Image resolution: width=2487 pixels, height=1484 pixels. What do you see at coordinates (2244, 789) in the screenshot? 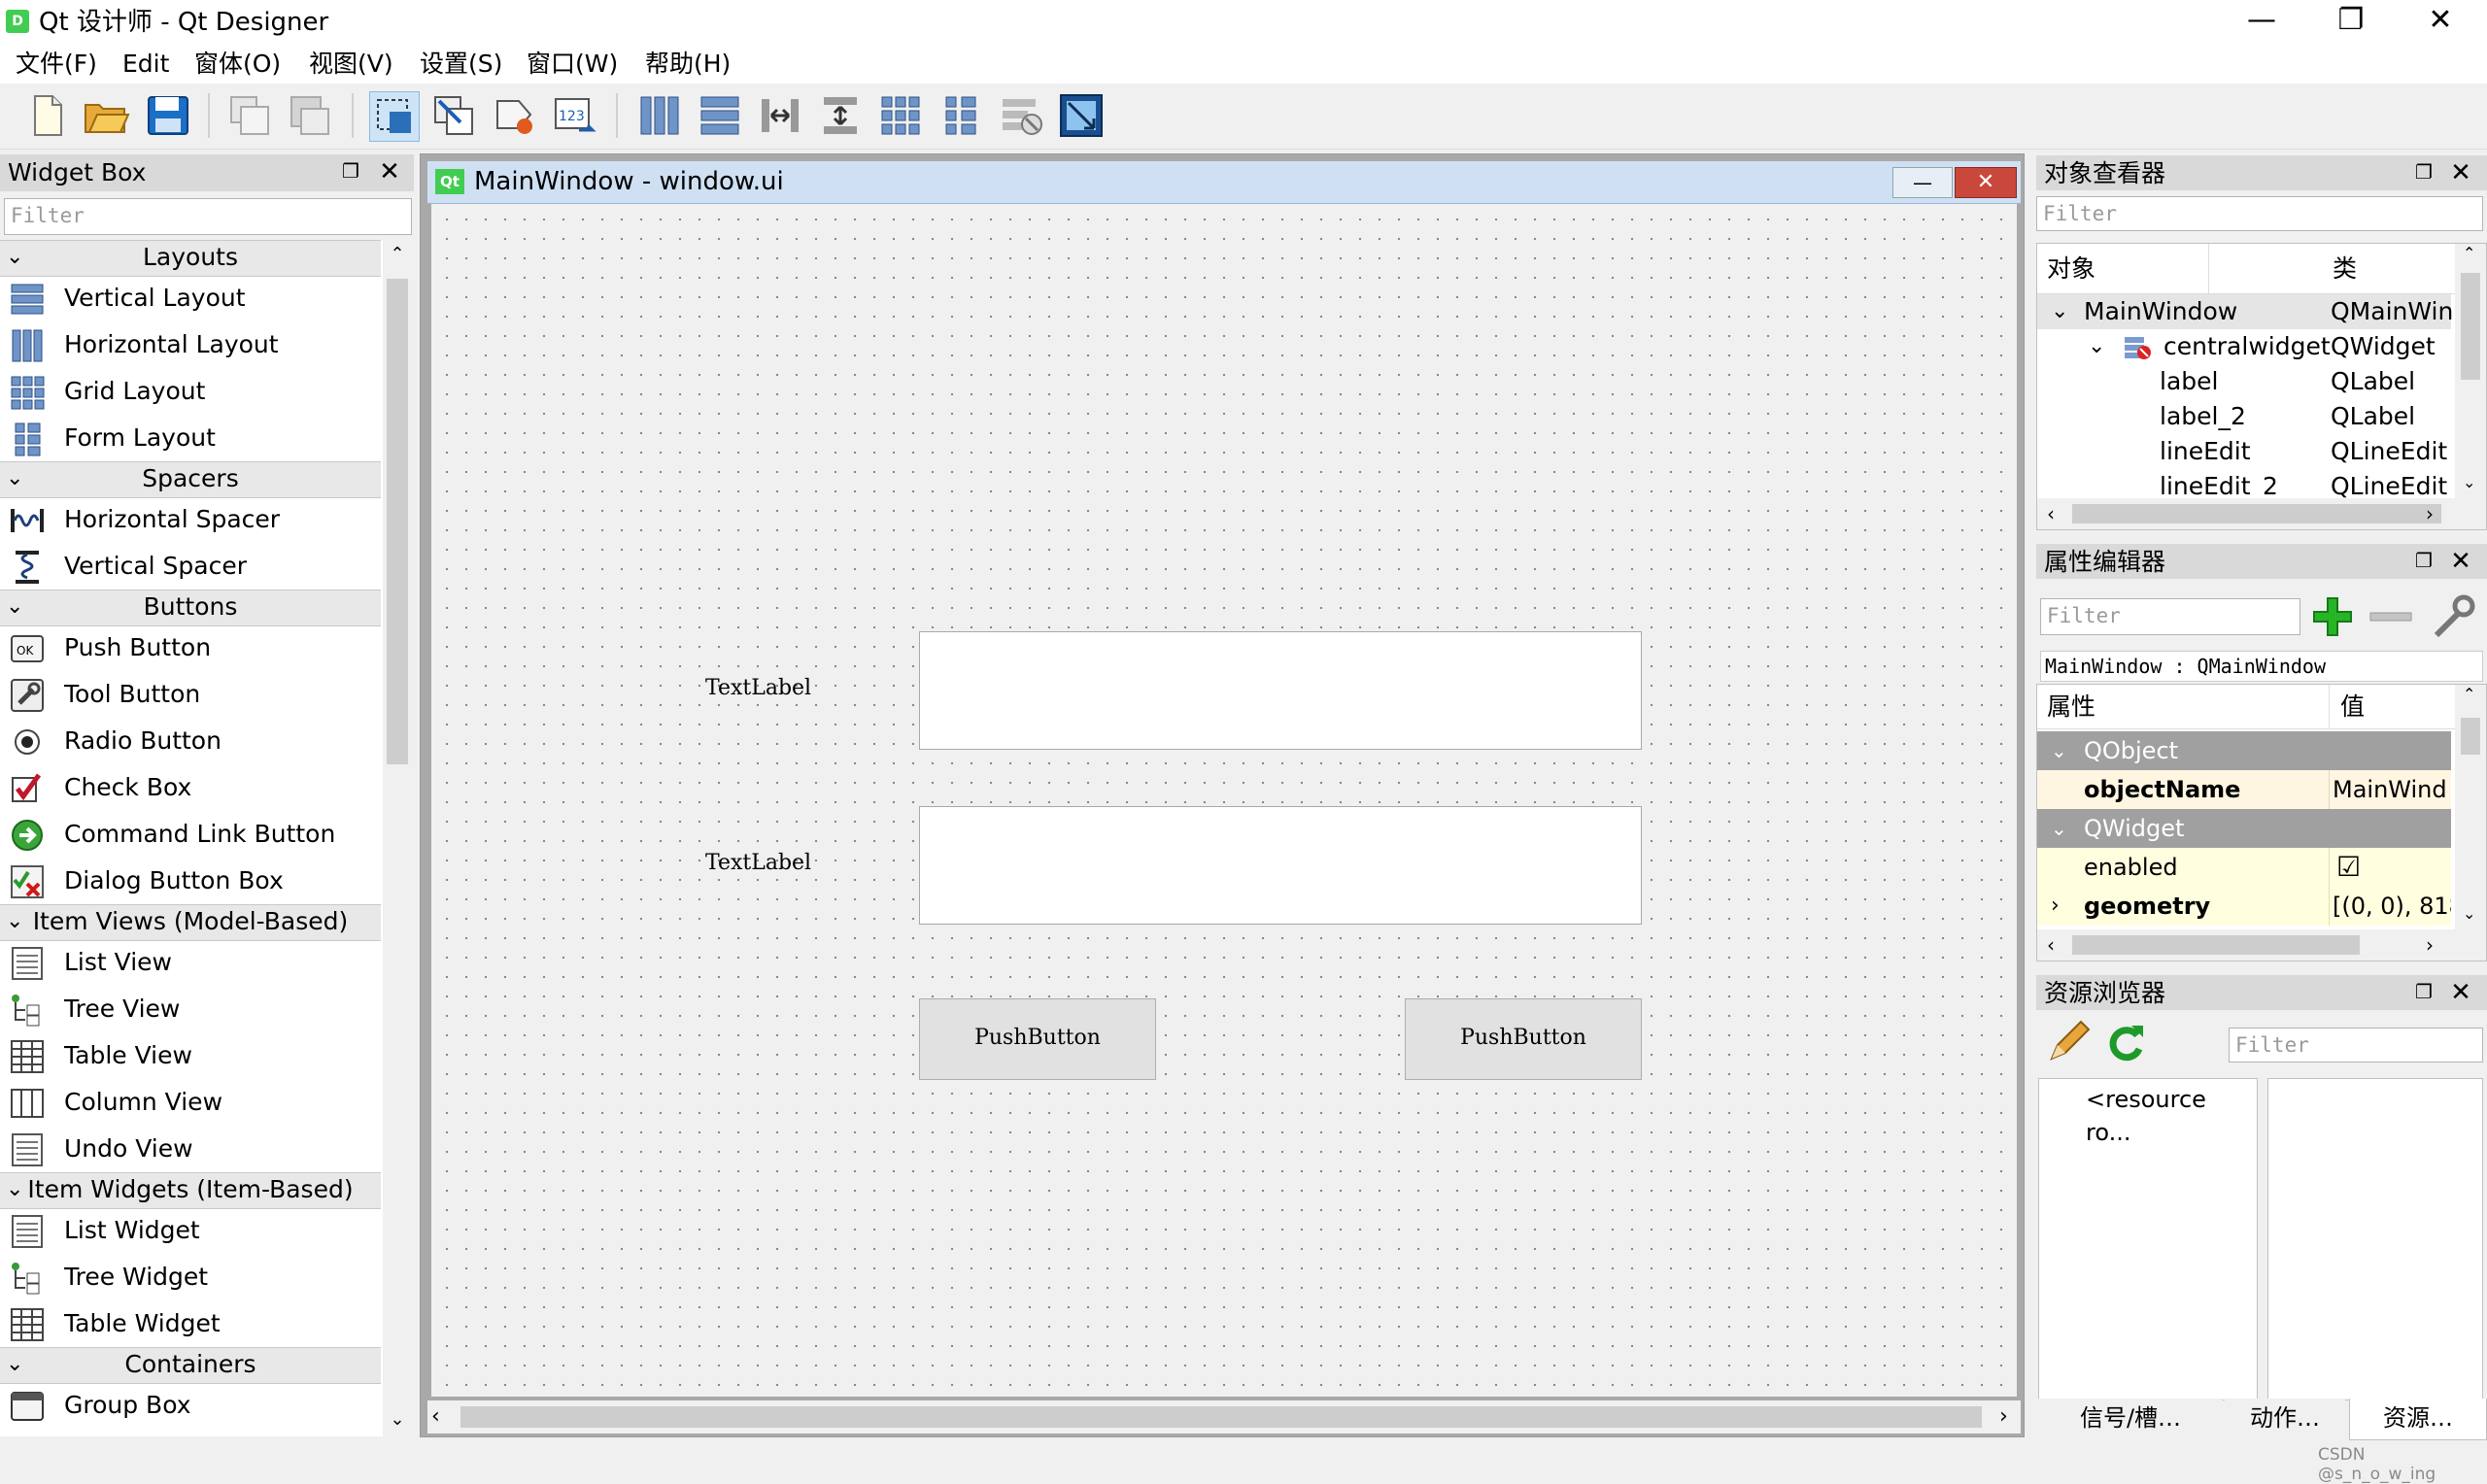
I see `property-row-objectname: objectName MainWind` at bounding box center [2244, 789].